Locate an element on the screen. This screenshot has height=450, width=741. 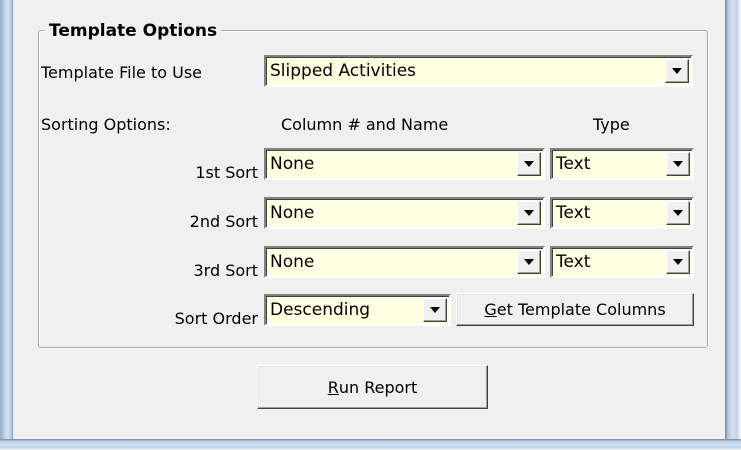
sort-1-column-dropdown-button is located at coordinates (529, 164).